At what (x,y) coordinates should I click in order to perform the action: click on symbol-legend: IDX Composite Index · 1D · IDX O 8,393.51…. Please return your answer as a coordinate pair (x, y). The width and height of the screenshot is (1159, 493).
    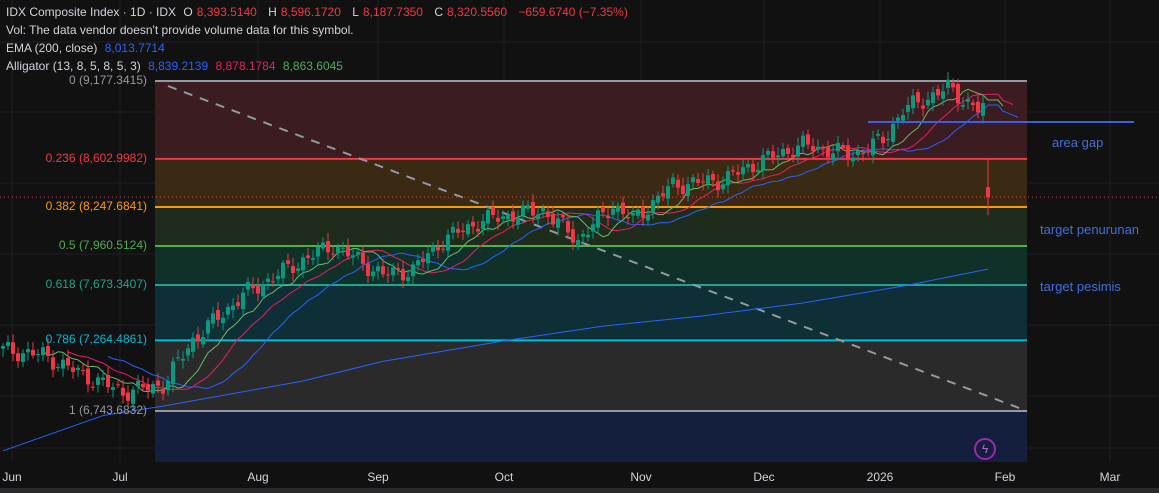
    Looking at the image, I should click on (319, 12).